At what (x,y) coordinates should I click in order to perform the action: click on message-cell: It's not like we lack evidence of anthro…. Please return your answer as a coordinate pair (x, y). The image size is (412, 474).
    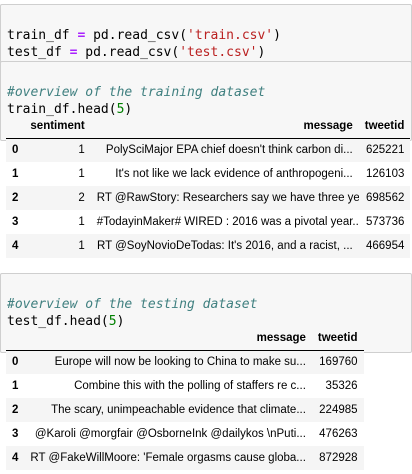
    Looking at the image, I should click on (234, 174).